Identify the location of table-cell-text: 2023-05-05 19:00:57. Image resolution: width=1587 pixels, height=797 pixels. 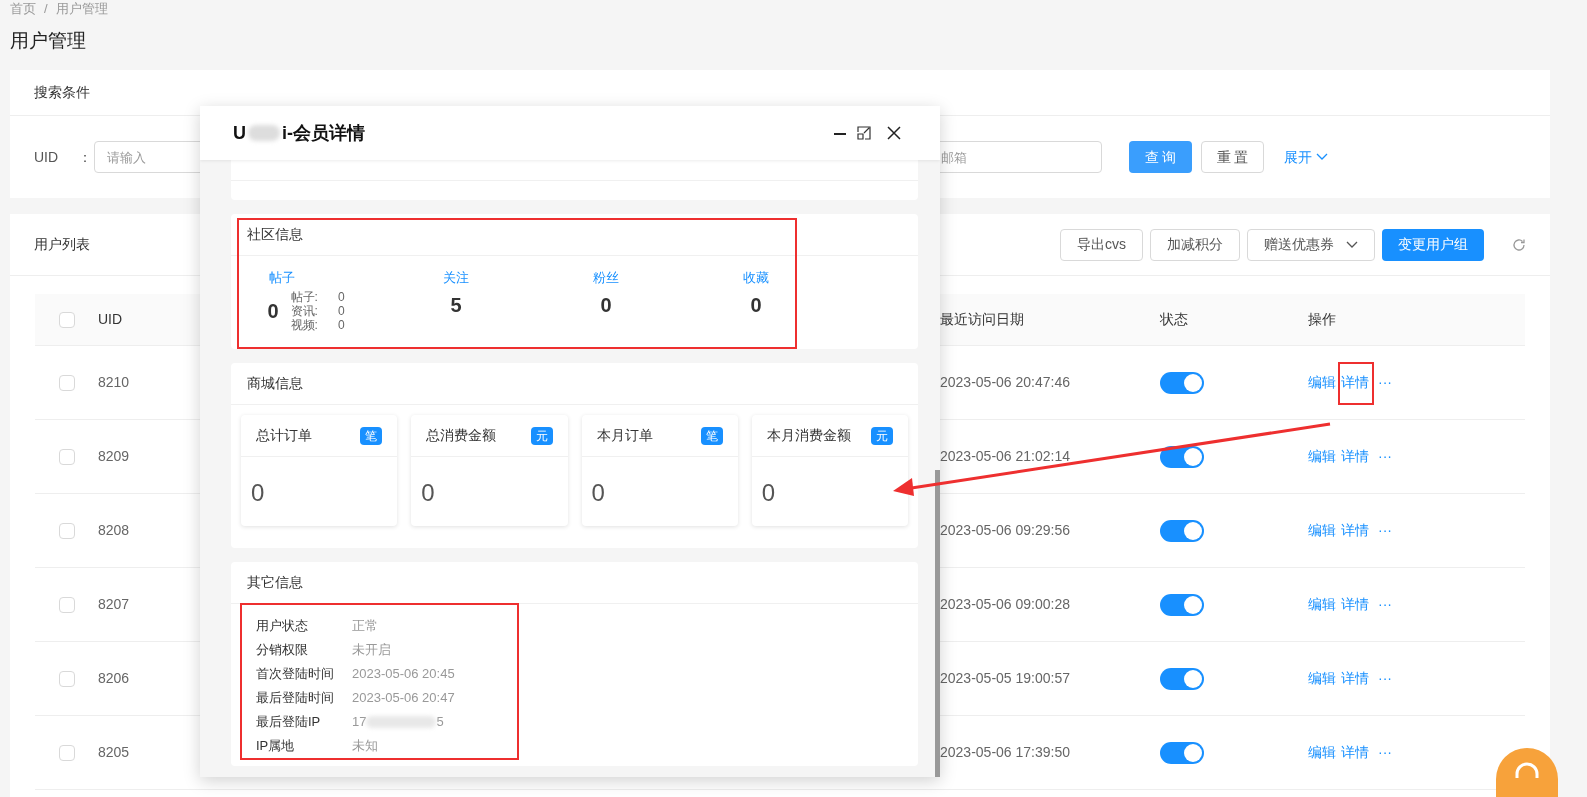
(1005, 678).